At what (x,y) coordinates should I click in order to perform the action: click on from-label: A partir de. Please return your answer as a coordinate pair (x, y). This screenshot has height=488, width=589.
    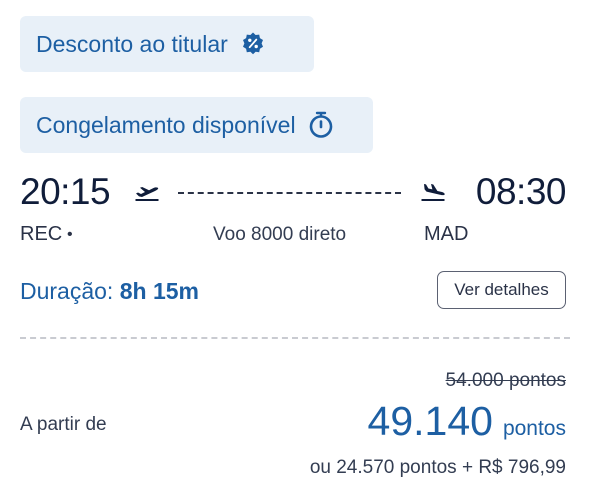
    Looking at the image, I should click on (63, 424).